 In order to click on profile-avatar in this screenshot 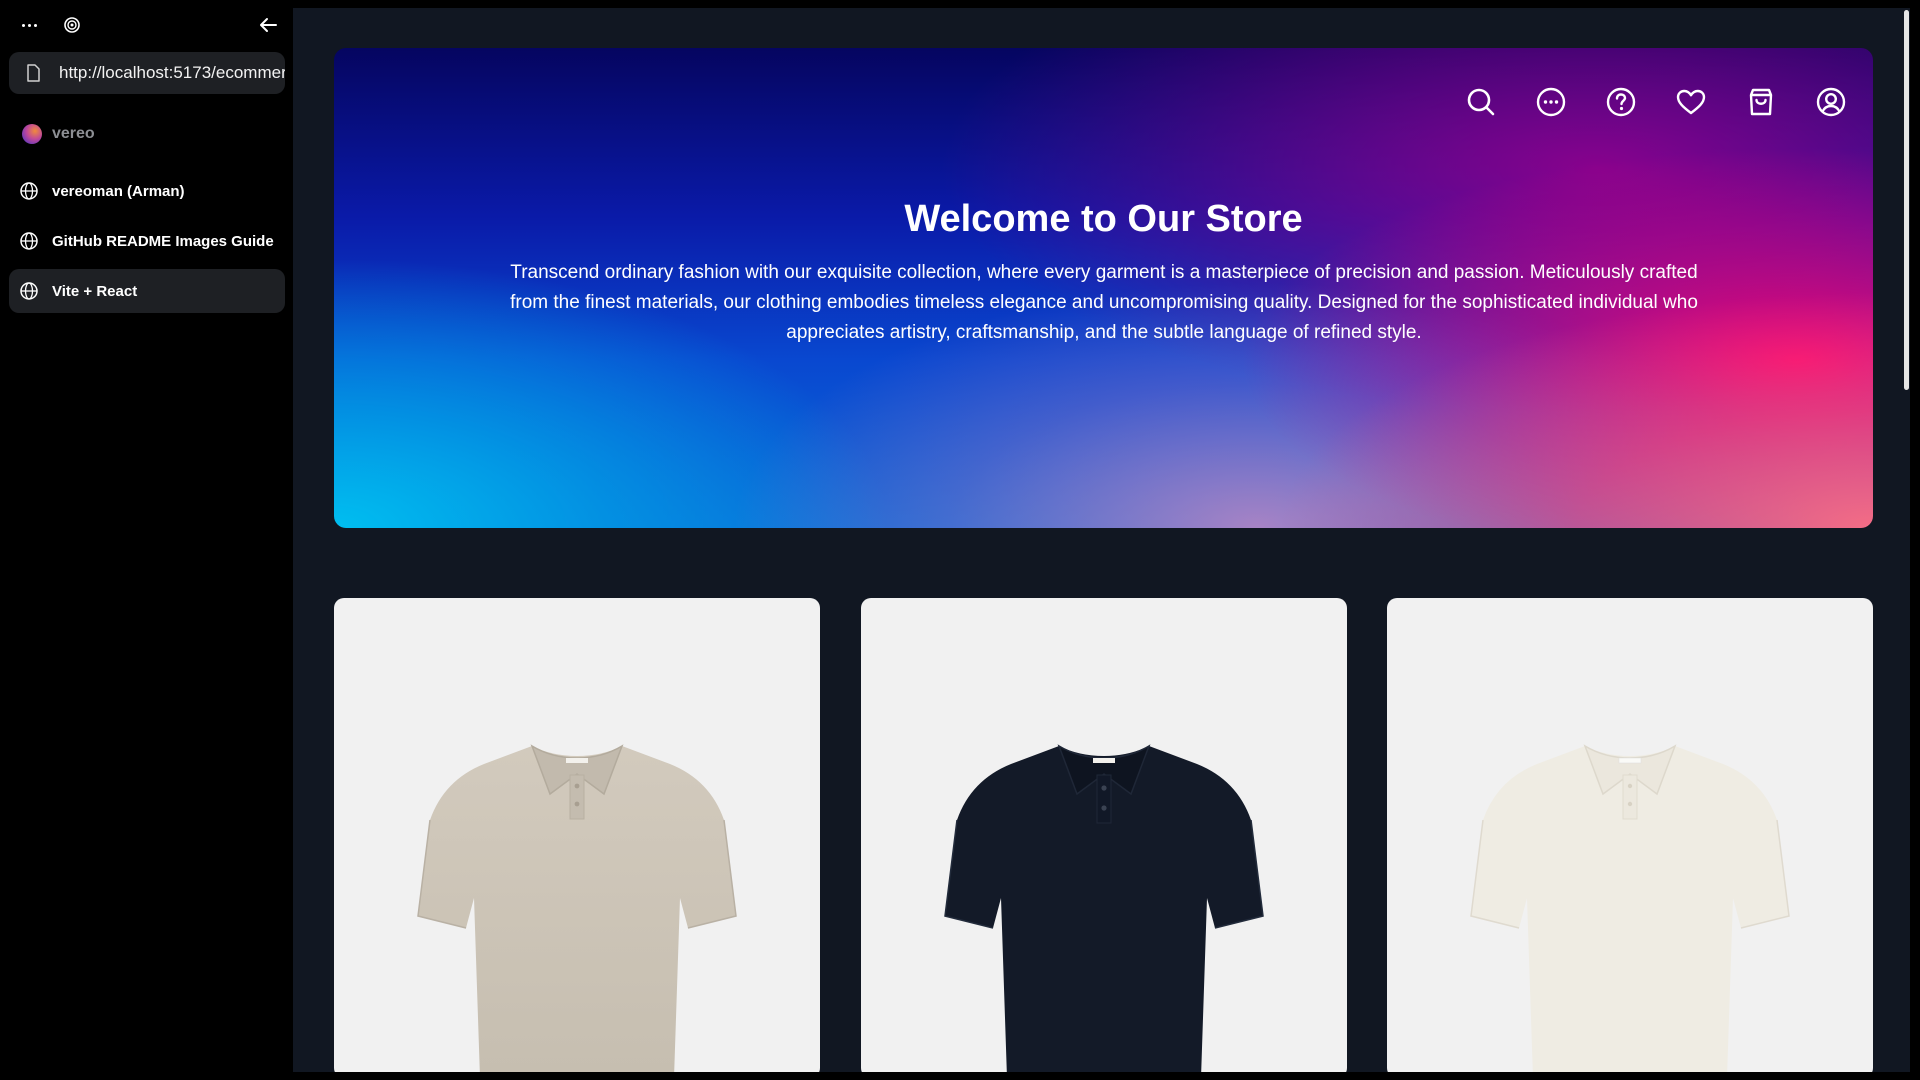, I will do `click(32, 134)`.